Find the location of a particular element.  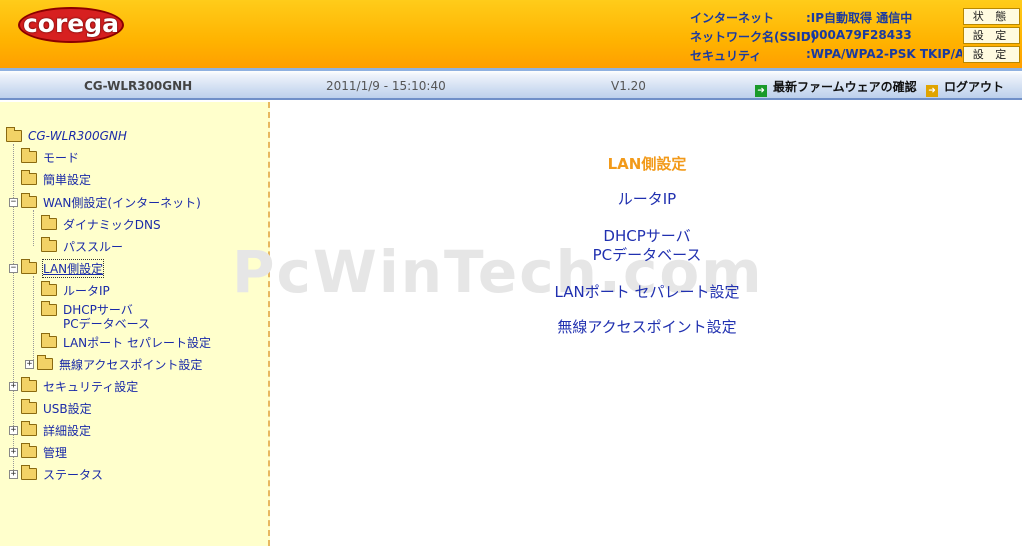

sidebar-item-wireless-ap: + 無線アクセスポイント設定 is located at coordinates (113, 364).